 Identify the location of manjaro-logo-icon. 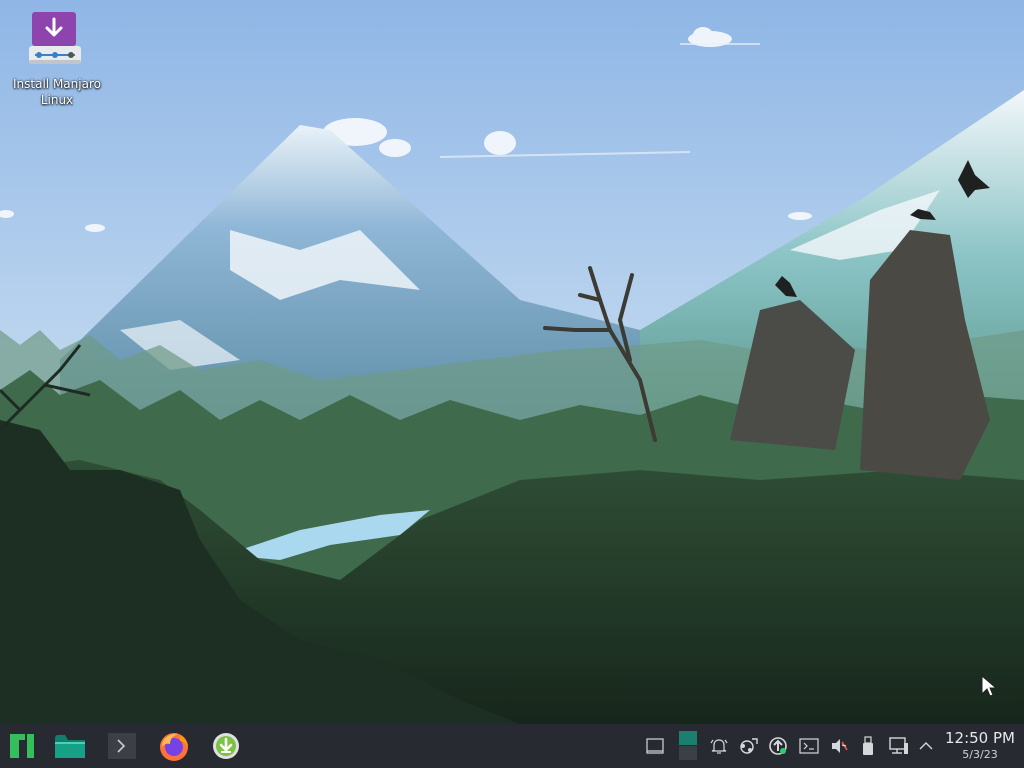
(22, 746).